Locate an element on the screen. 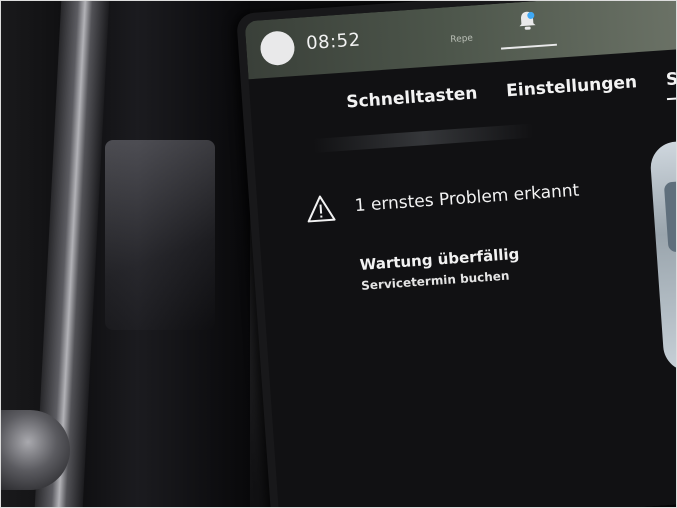 The width and height of the screenshot is (677, 508). car-preview-image is located at coordinates (663, 256).